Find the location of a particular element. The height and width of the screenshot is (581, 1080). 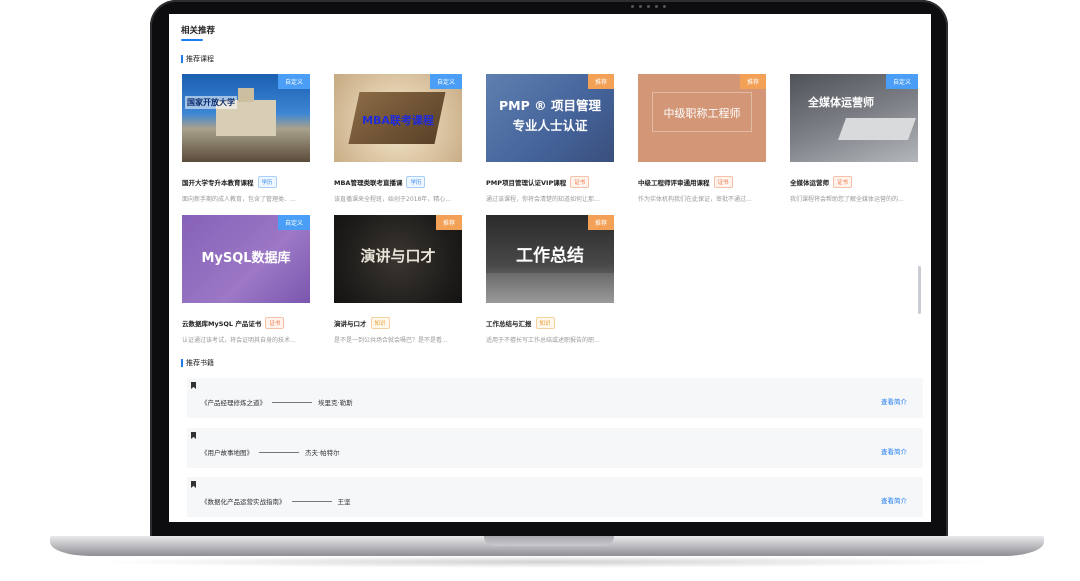

course-title: 国开大学专升本教育课程 学历 is located at coordinates (247, 182).